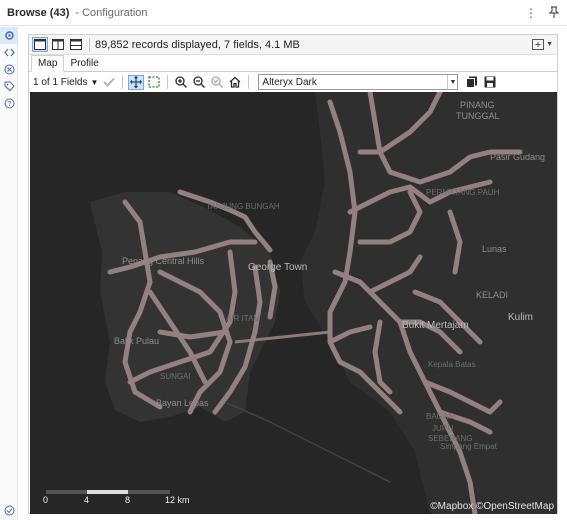  Describe the element at coordinates (435, 325) in the screenshot. I see `label-bukit-mertajam: Bukit Mertajam` at that location.